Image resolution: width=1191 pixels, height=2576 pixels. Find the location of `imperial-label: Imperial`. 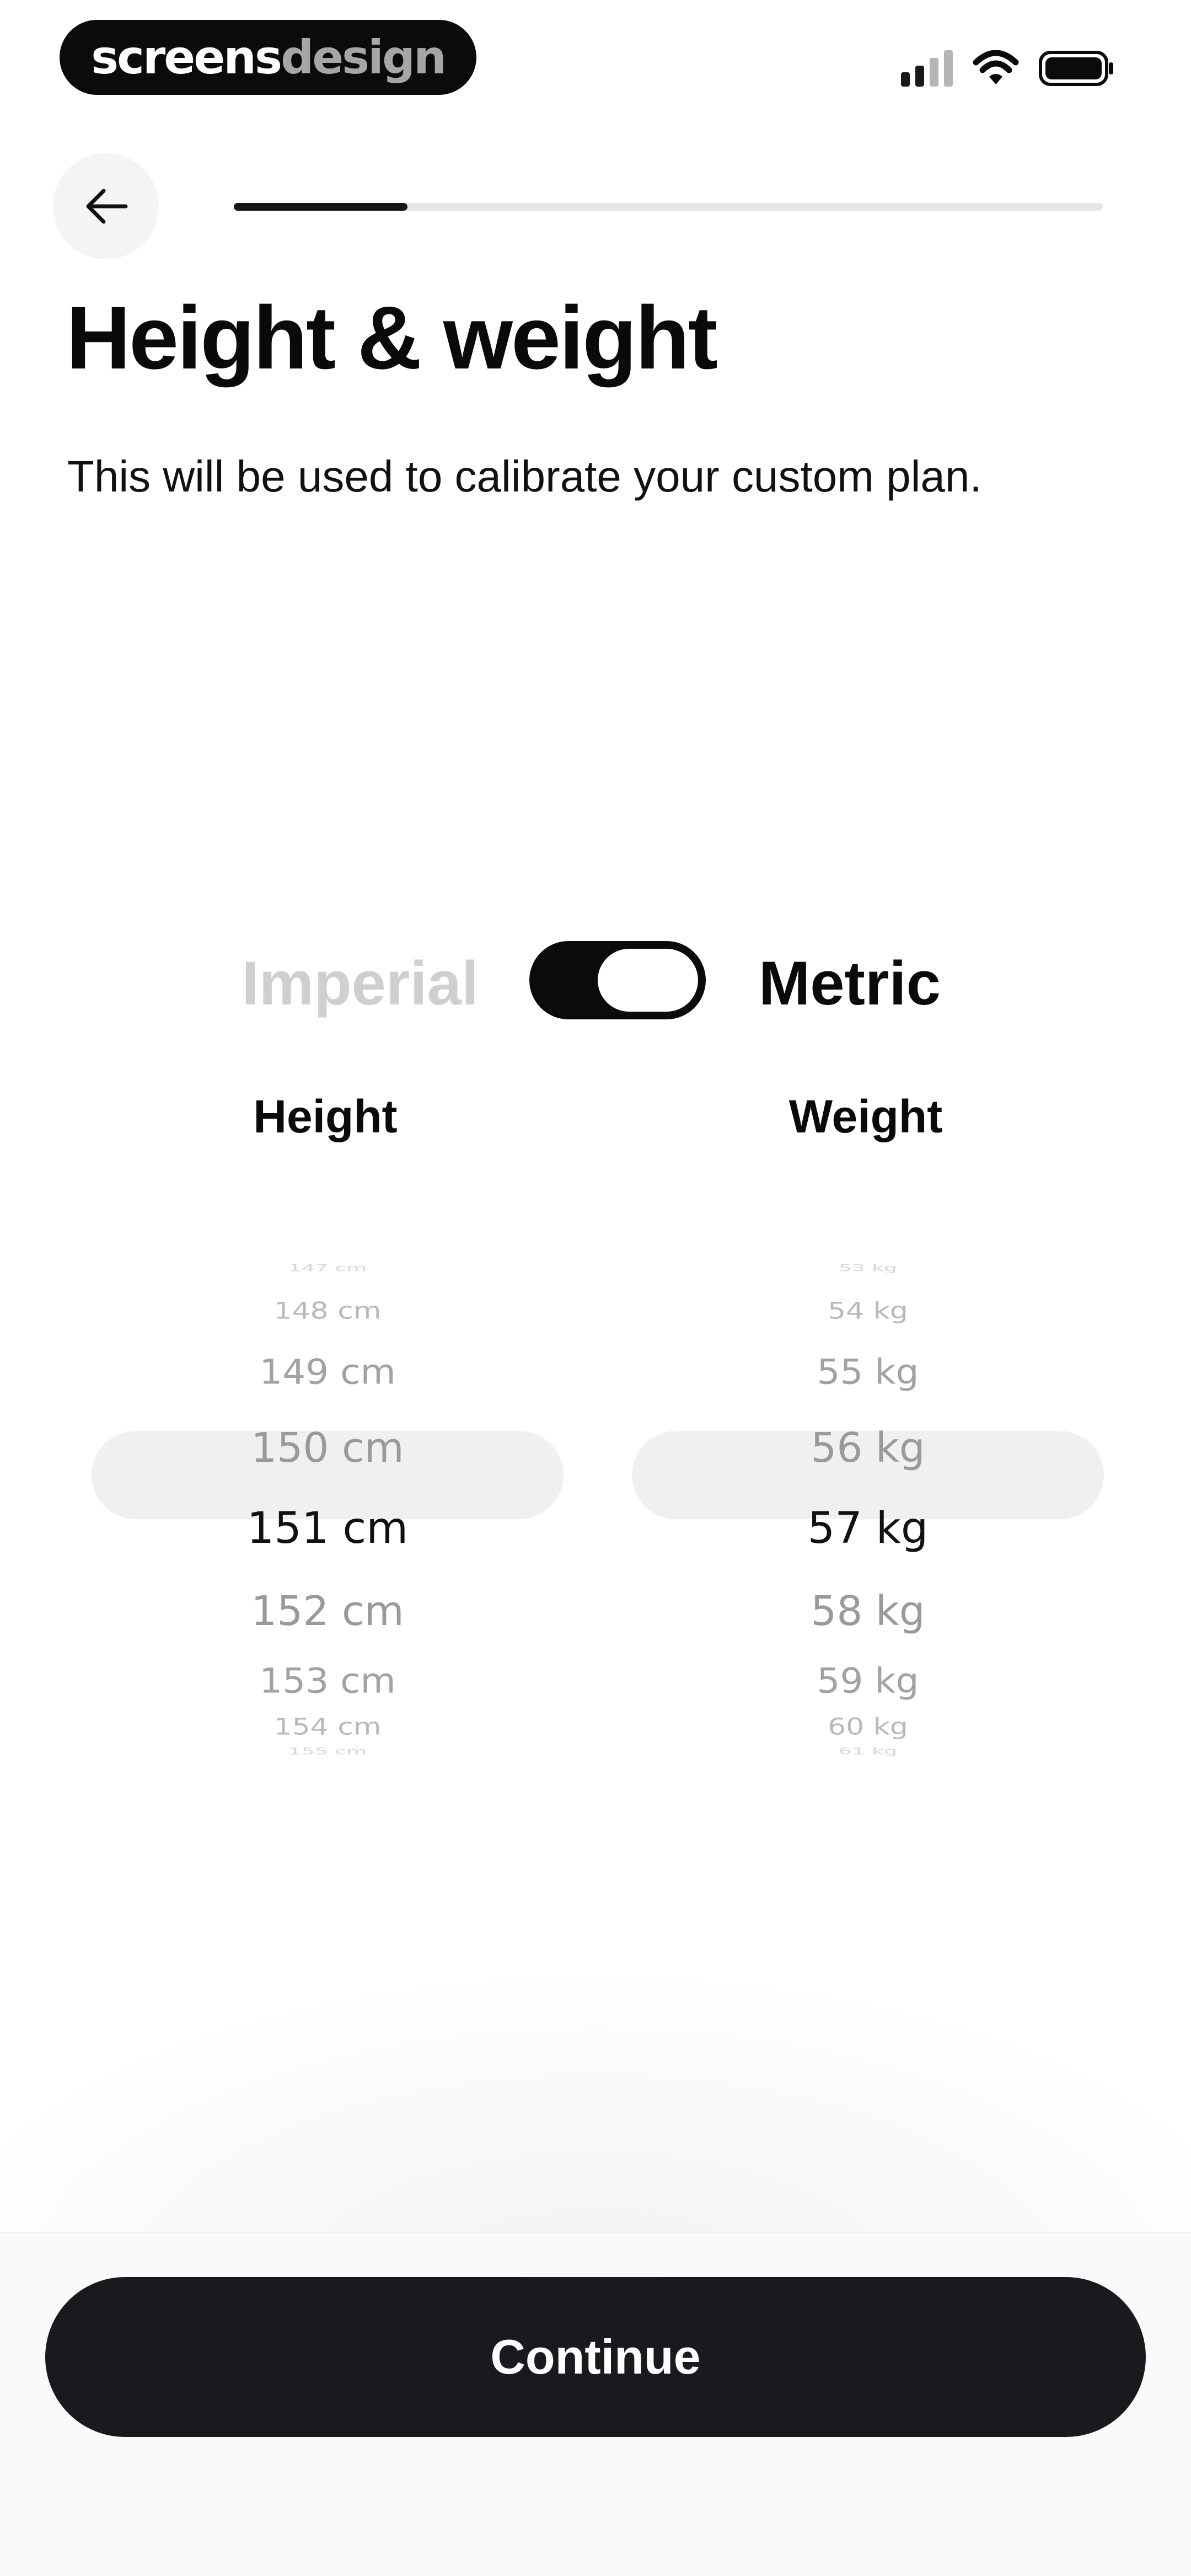

imperial-label: Imperial is located at coordinates (361, 983).